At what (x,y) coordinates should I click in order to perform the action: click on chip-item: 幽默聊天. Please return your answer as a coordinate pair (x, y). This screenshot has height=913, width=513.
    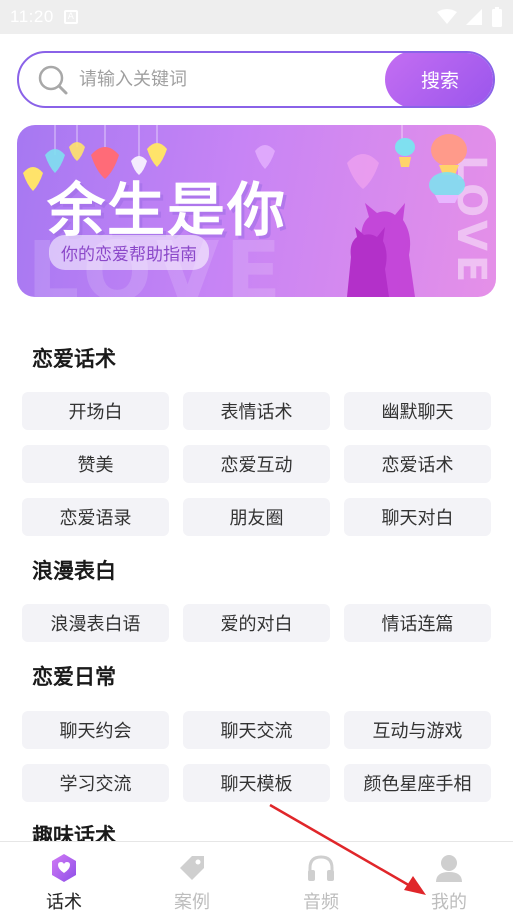
    Looking at the image, I should click on (417, 411).